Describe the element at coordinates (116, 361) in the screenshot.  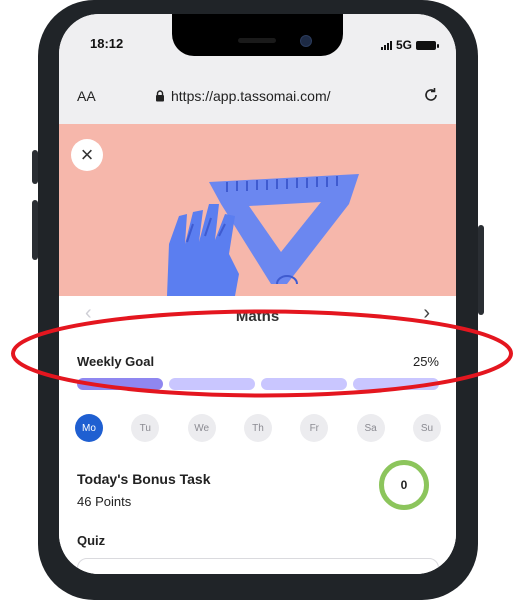
I see `weekly-goal-label: Weekly Goal` at that location.